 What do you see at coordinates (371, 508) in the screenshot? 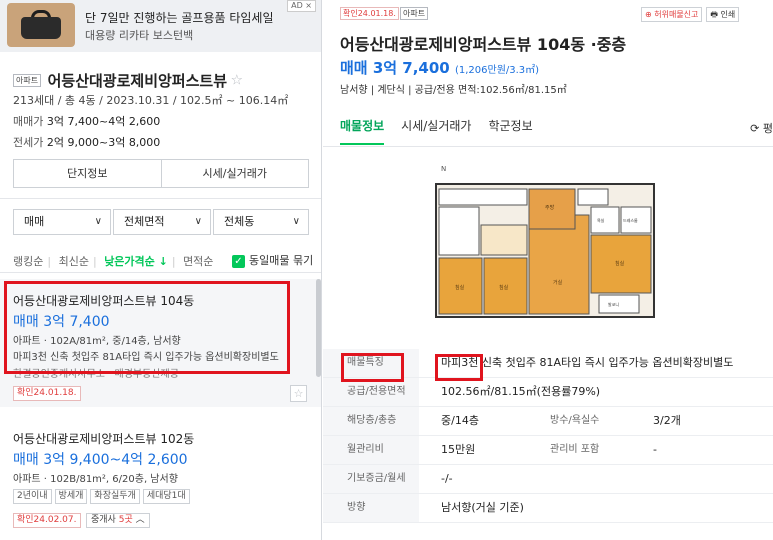
I see `info-label: 방향` at bounding box center [371, 508].